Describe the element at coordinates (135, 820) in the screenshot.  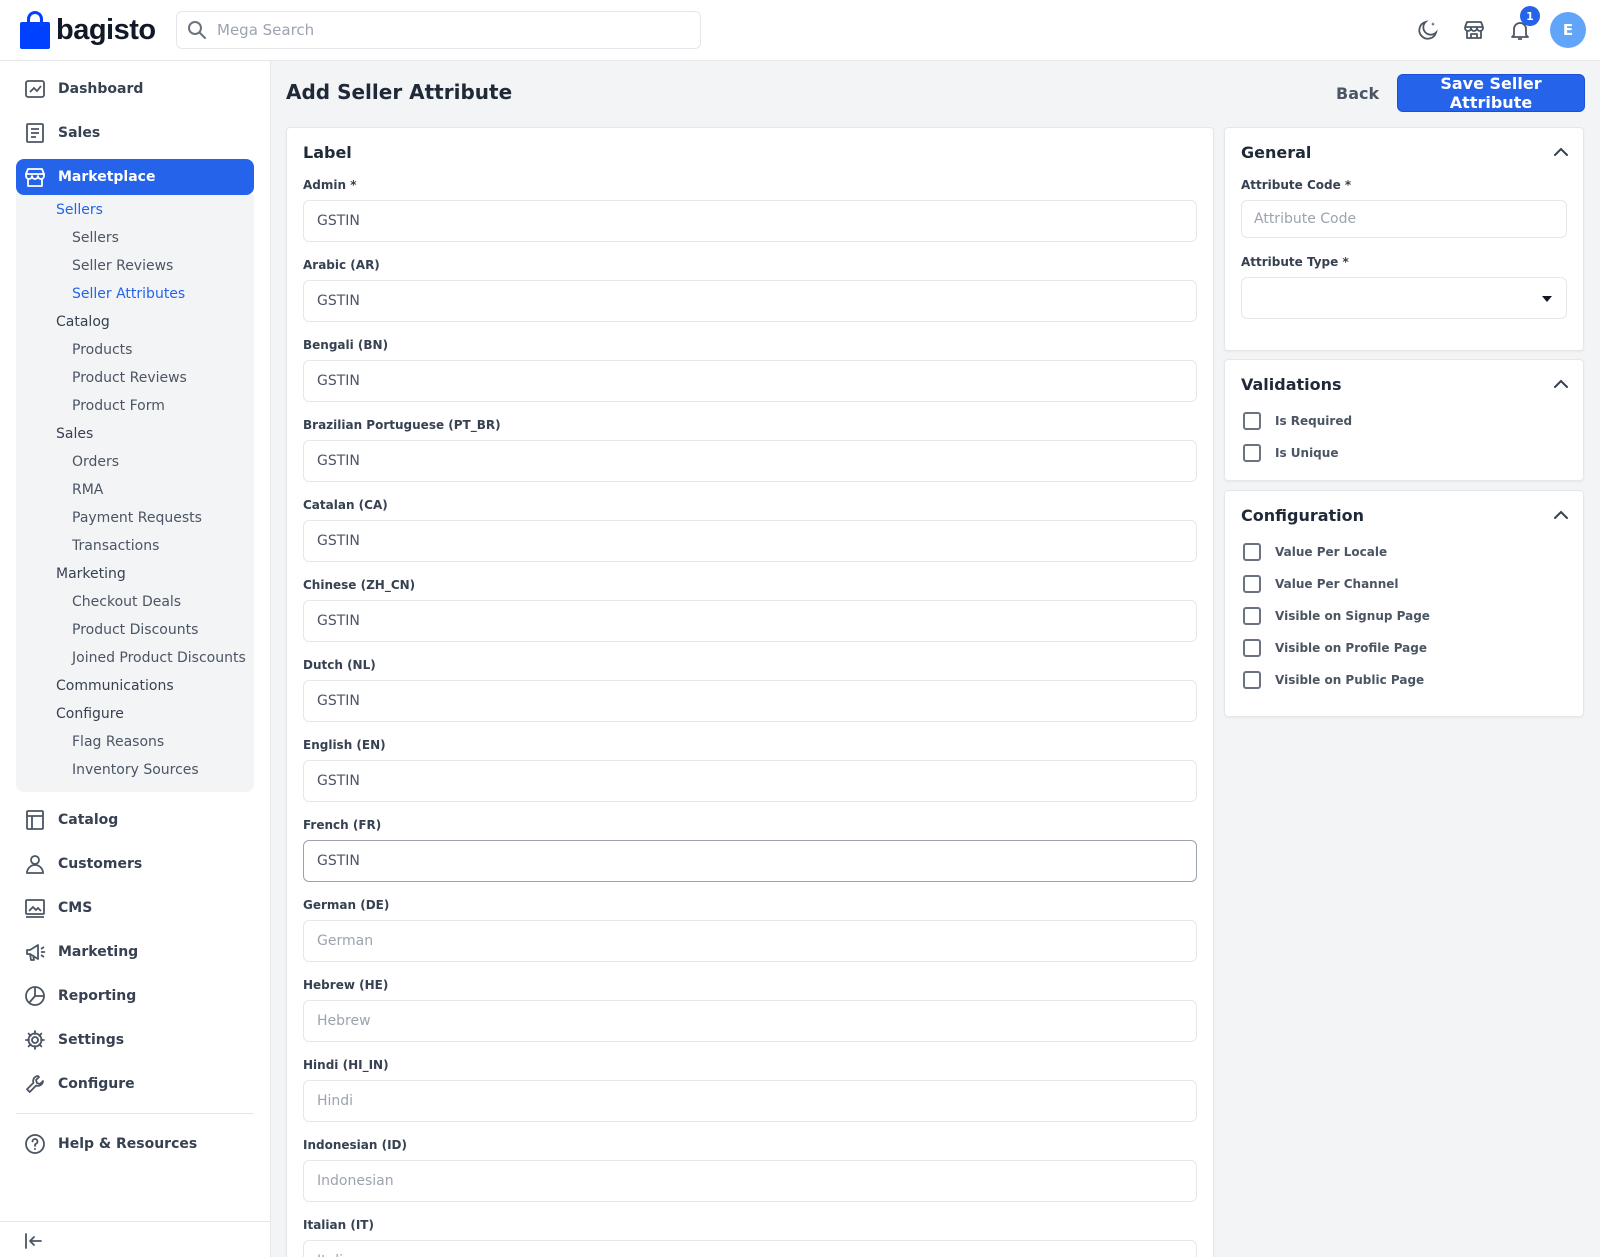
I see `sidebar-item-catalog: Catalog` at that location.